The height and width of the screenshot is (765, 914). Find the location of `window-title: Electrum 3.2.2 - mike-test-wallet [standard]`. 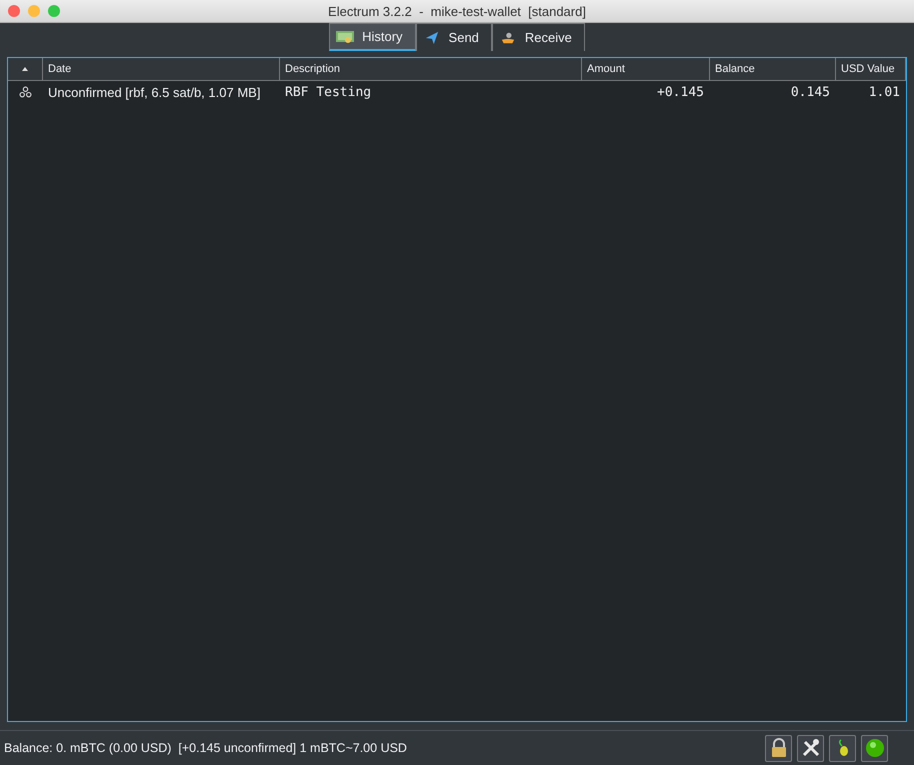

window-title: Electrum 3.2.2 - mike-test-wallet [standard] is located at coordinates (457, 11).